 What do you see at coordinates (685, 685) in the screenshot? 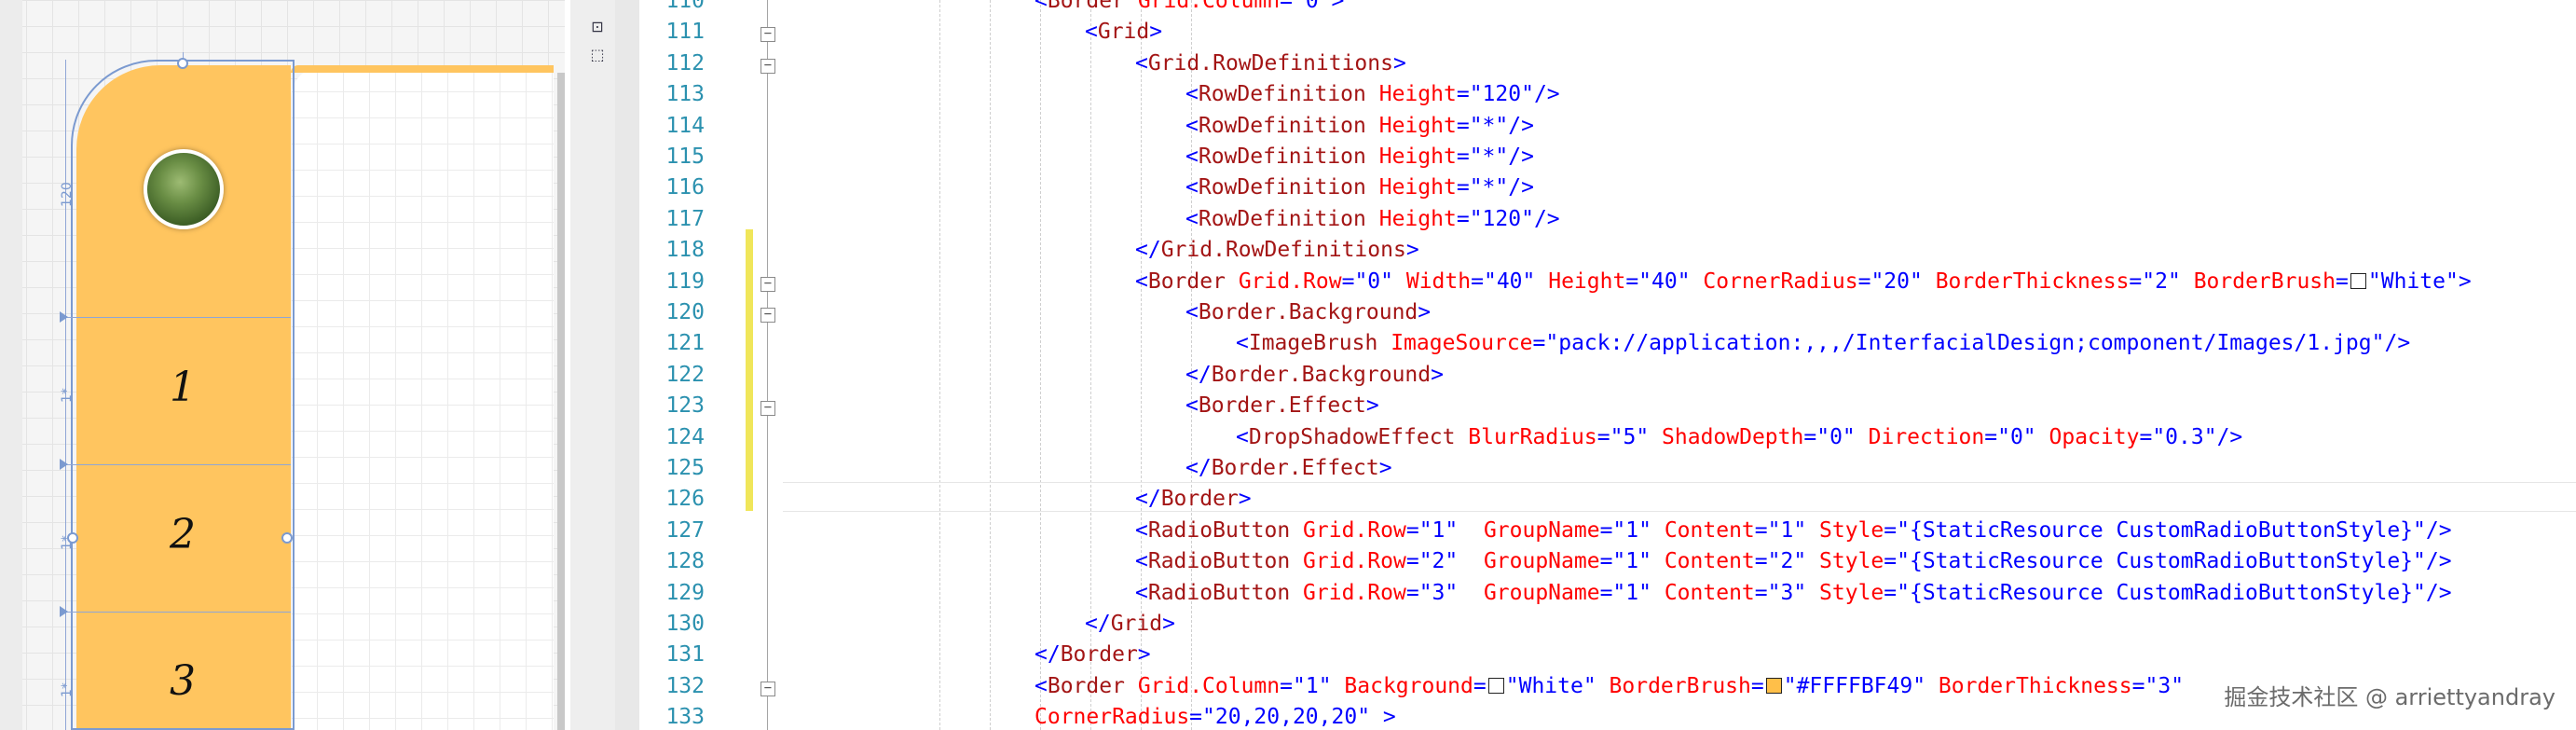
I see `line-number: 132` at bounding box center [685, 685].